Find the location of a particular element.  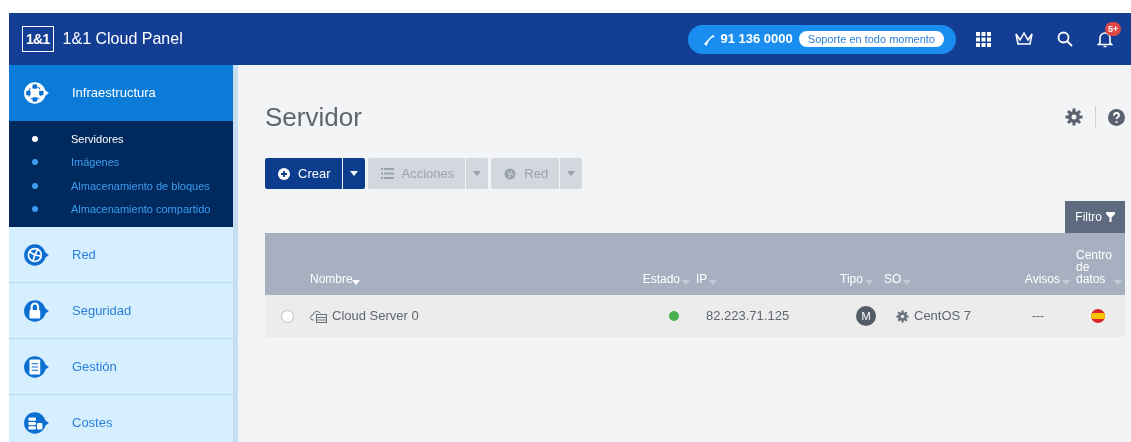

support-pill: 91 136 0000 Soporte en todo momento is located at coordinates (821, 39).